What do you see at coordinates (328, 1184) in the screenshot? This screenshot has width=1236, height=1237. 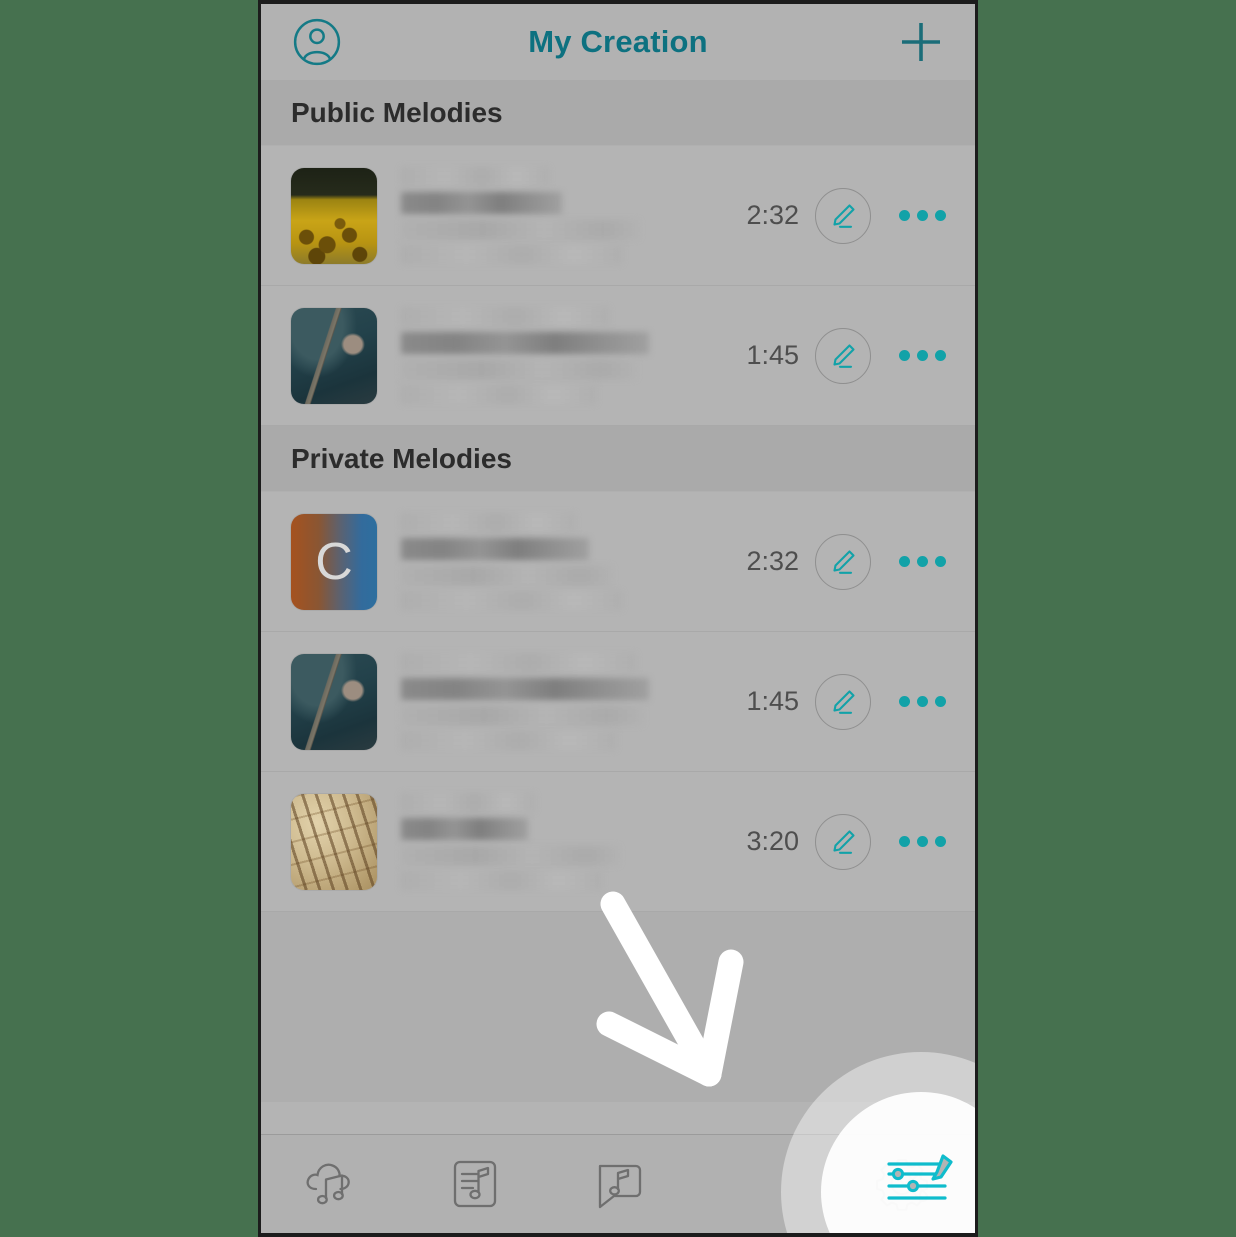 I see `cloud-music-icon` at bounding box center [328, 1184].